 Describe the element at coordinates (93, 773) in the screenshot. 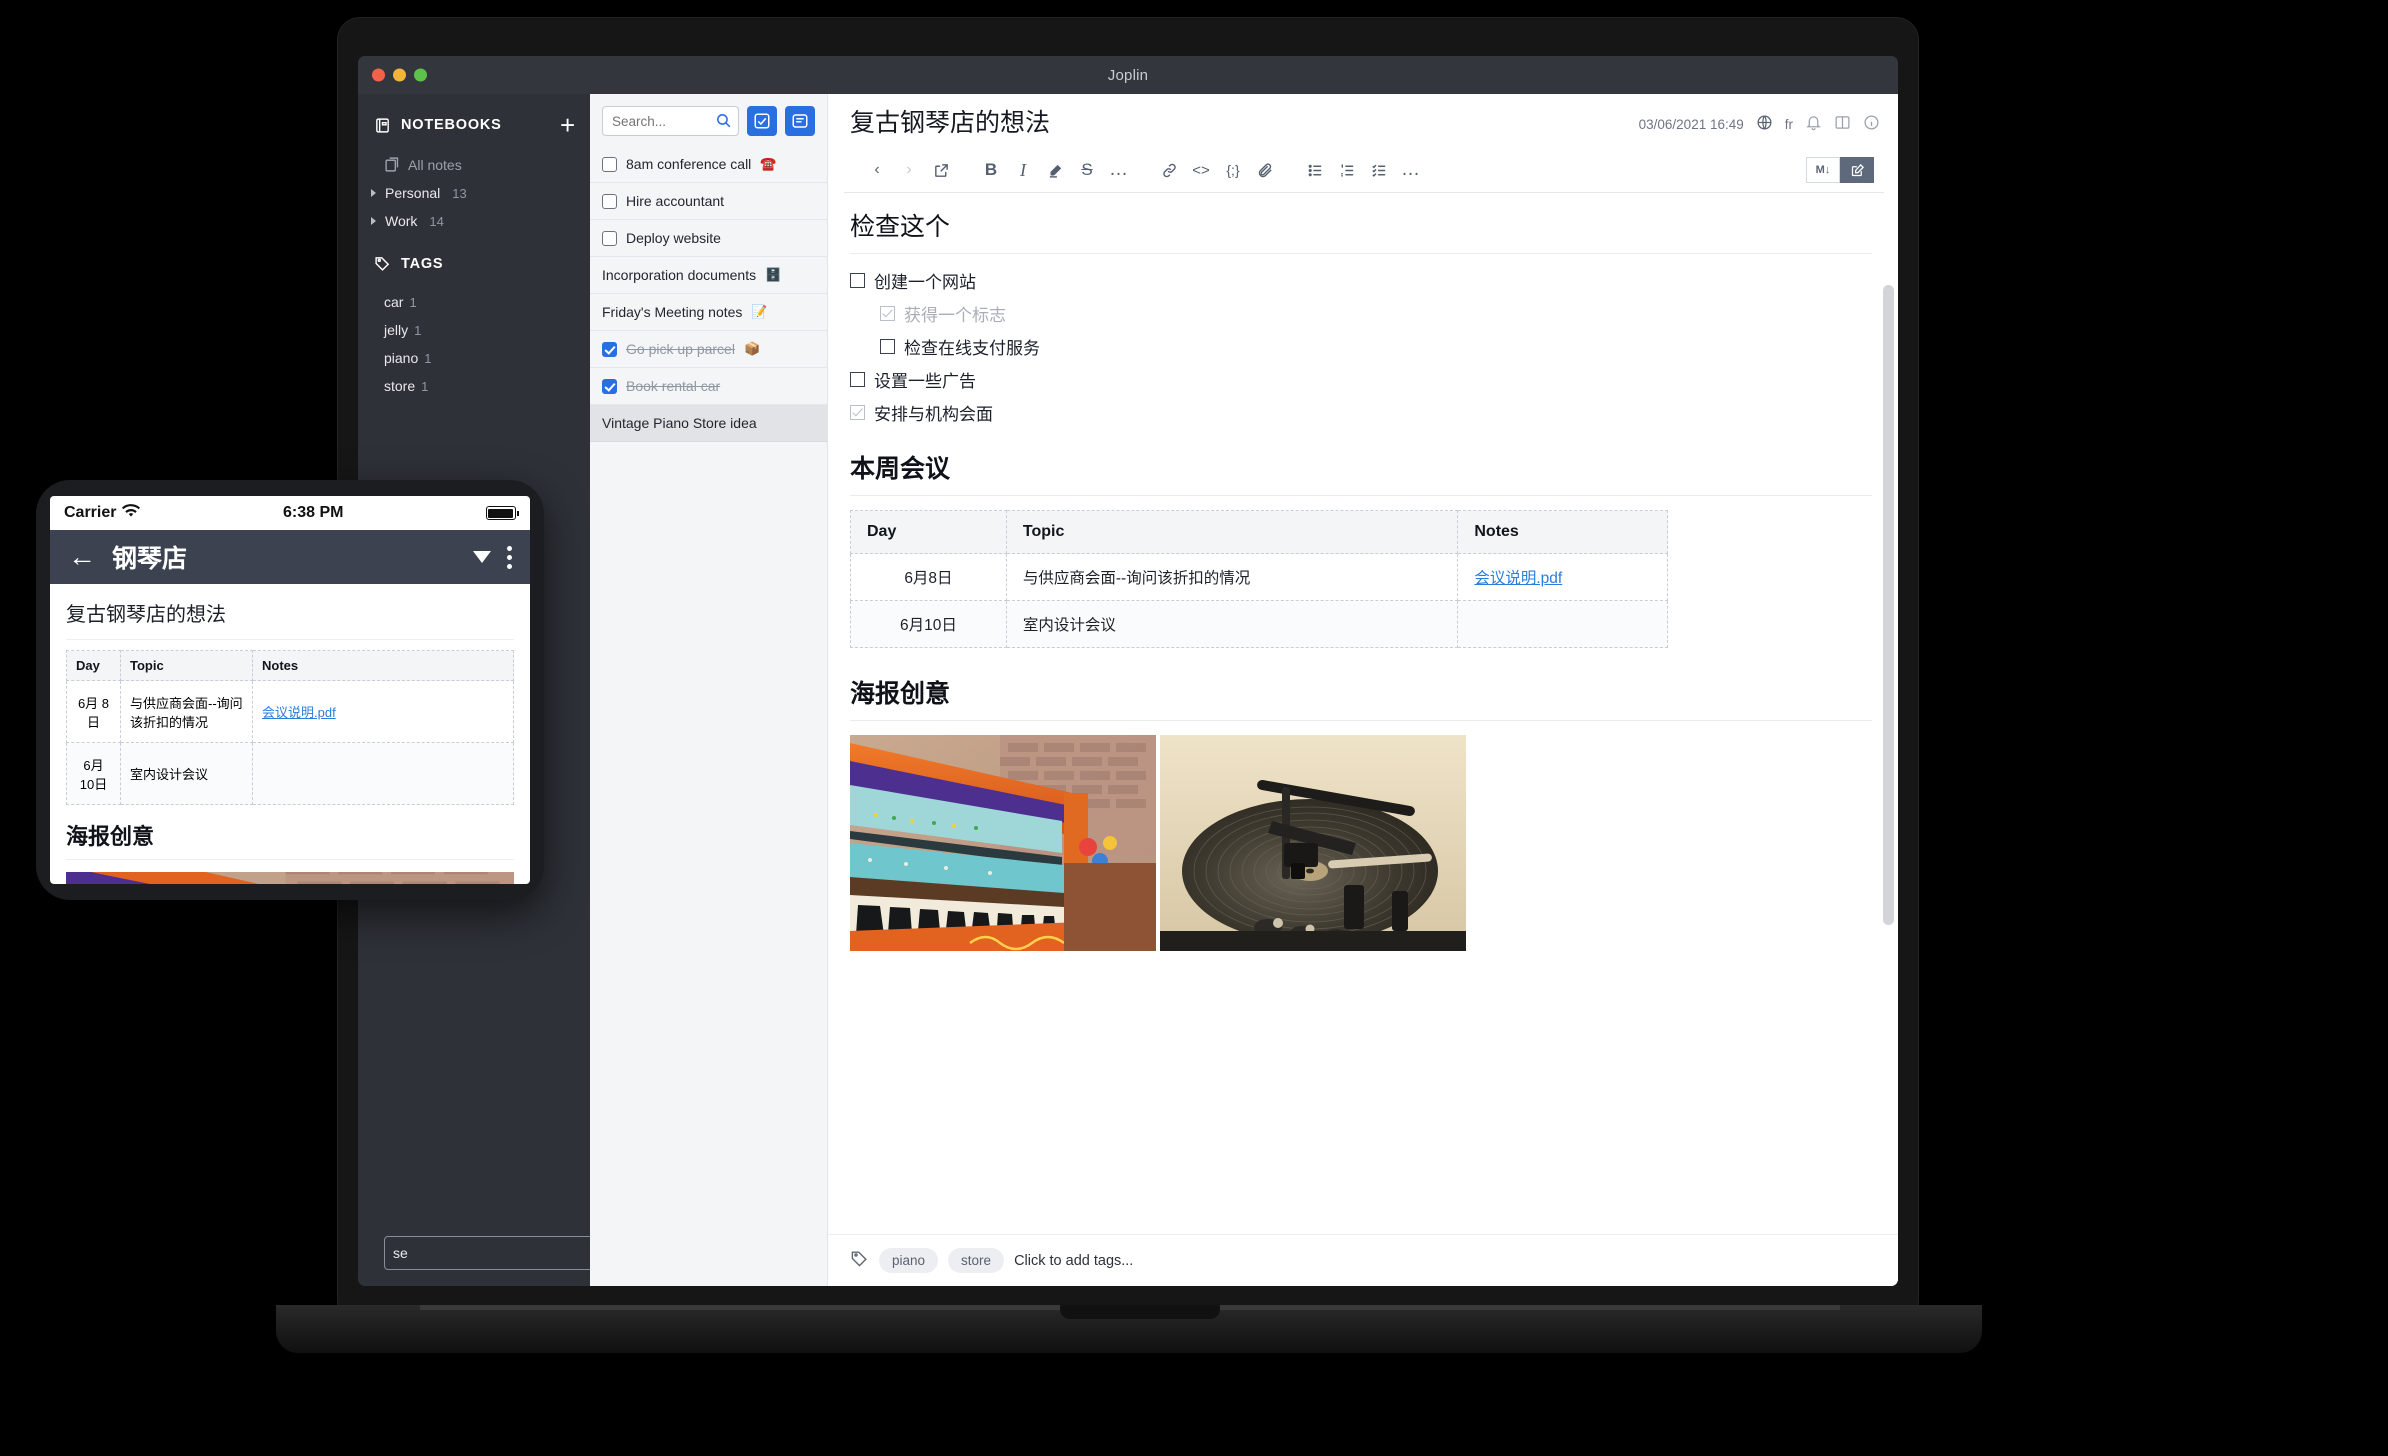

I see `table-cell-day: 6月 10日` at that location.